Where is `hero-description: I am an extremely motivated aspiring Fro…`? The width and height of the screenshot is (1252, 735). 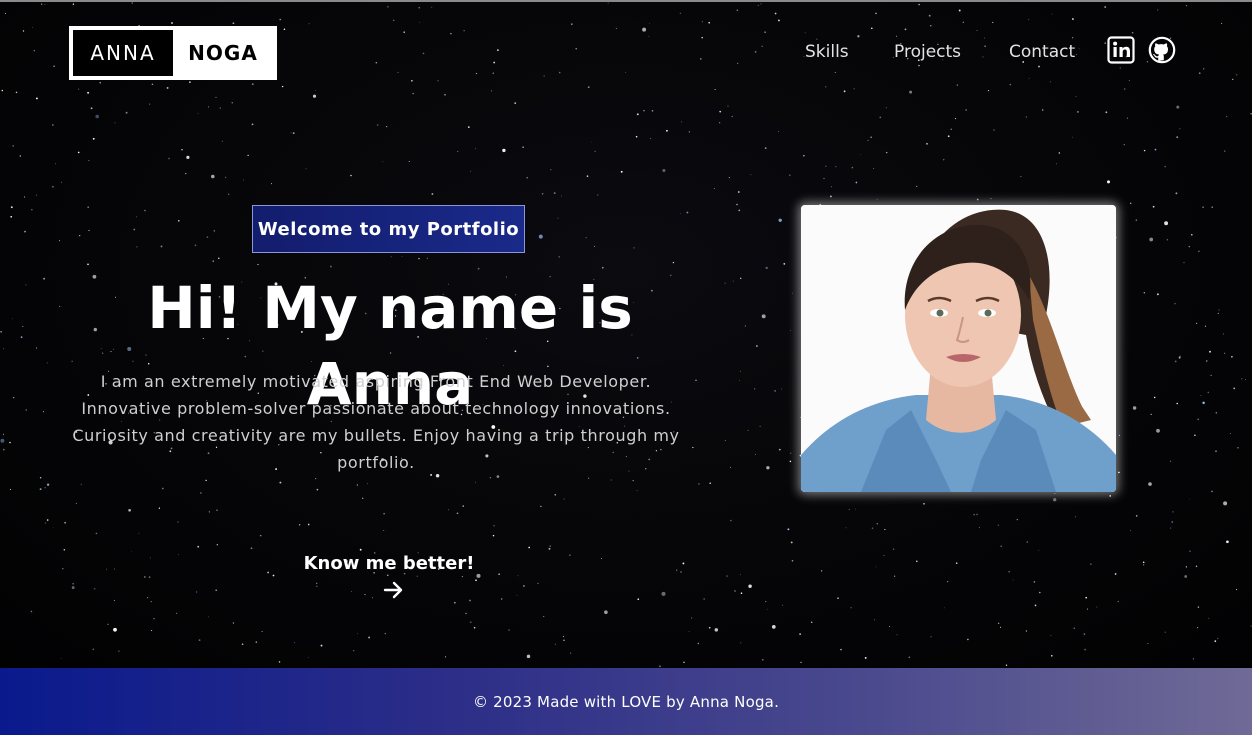 hero-description: I am an extremely motivated aspiring Fro… is located at coordinates (376, 422).